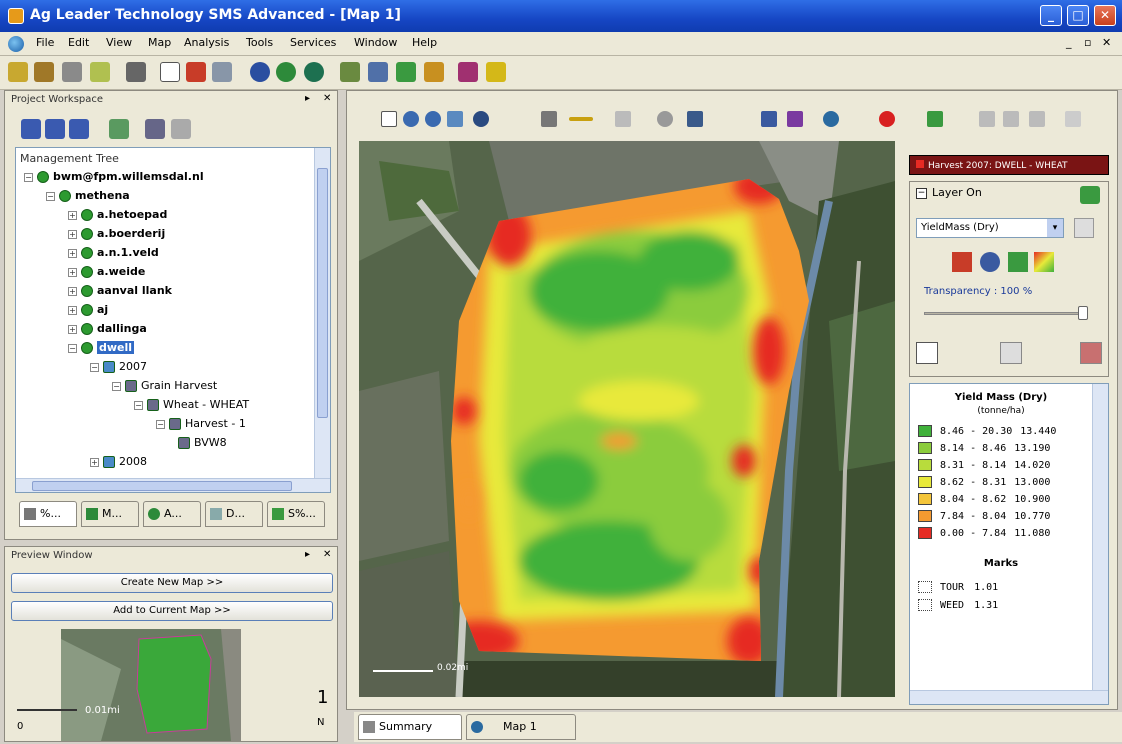 This screenshot has height=744, width=1122. Describe the element at coordinates (119, 42) in the screenshot. I see `menu-view: View` at that location.